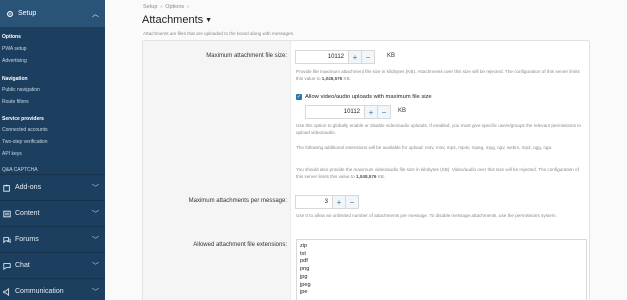  What do you see at coordinates (39, 291) in the screenshot?
I see `sidebar-section-label: Communication` at bounding box center [39, 291].